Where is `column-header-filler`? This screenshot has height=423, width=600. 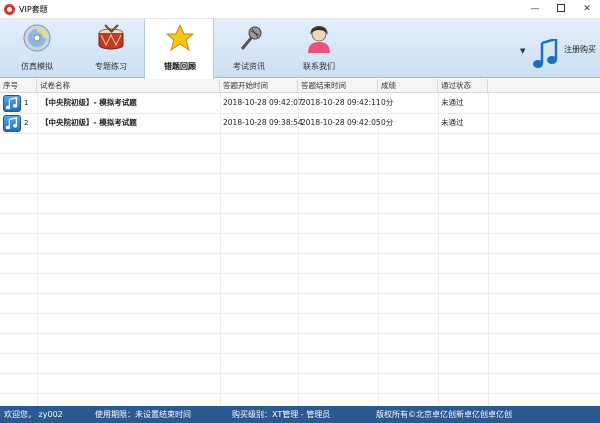
column-header-filler is located at coordinates (544, 86).